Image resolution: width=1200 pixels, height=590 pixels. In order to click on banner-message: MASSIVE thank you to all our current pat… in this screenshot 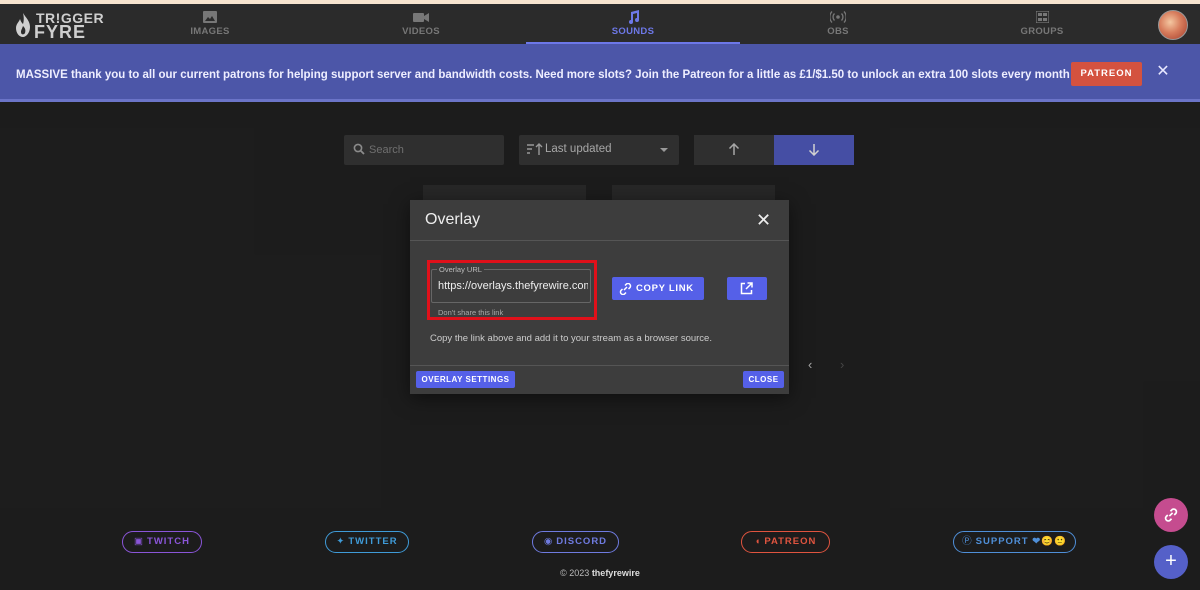, I will do `click(549, 75)`.